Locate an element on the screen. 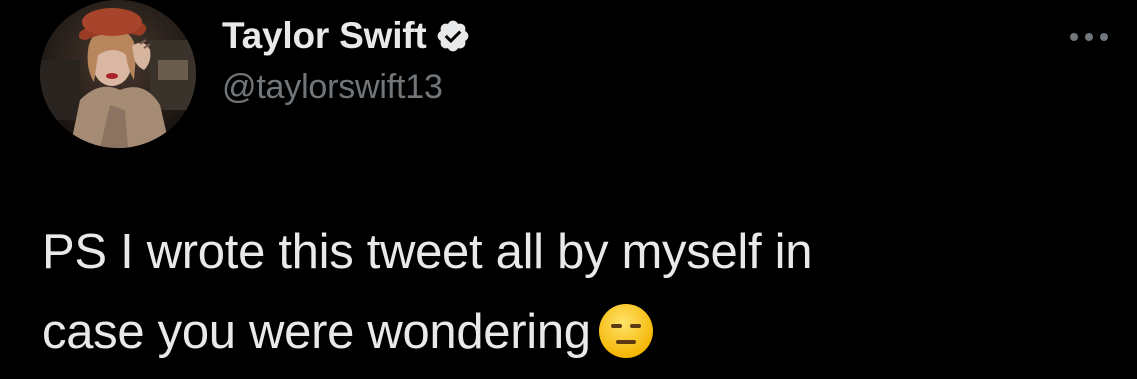  author-name-row: Taylor Swift is located at coordinates (346, 36).